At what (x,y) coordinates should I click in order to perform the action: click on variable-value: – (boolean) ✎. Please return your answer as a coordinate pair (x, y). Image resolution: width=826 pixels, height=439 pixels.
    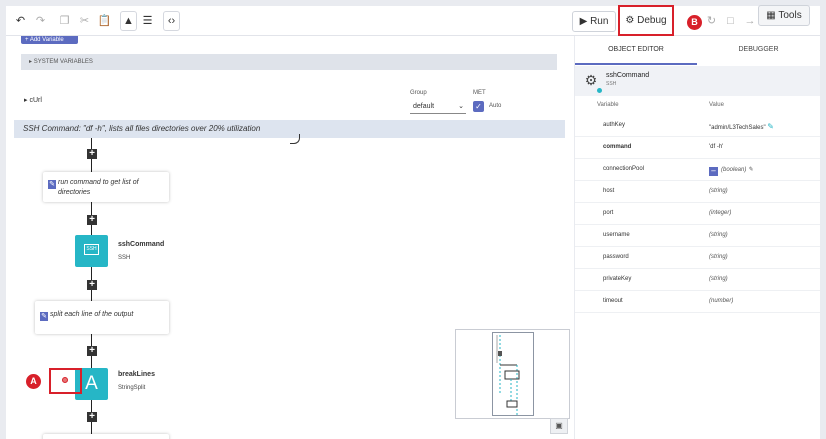
    Looking at the image, I should click on (731, 171).